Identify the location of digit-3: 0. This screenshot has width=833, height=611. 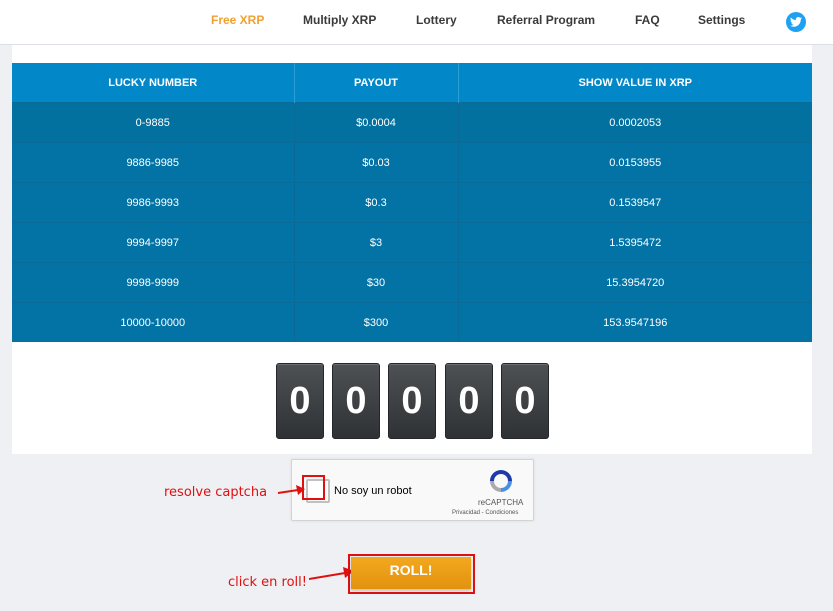
(412, 401).